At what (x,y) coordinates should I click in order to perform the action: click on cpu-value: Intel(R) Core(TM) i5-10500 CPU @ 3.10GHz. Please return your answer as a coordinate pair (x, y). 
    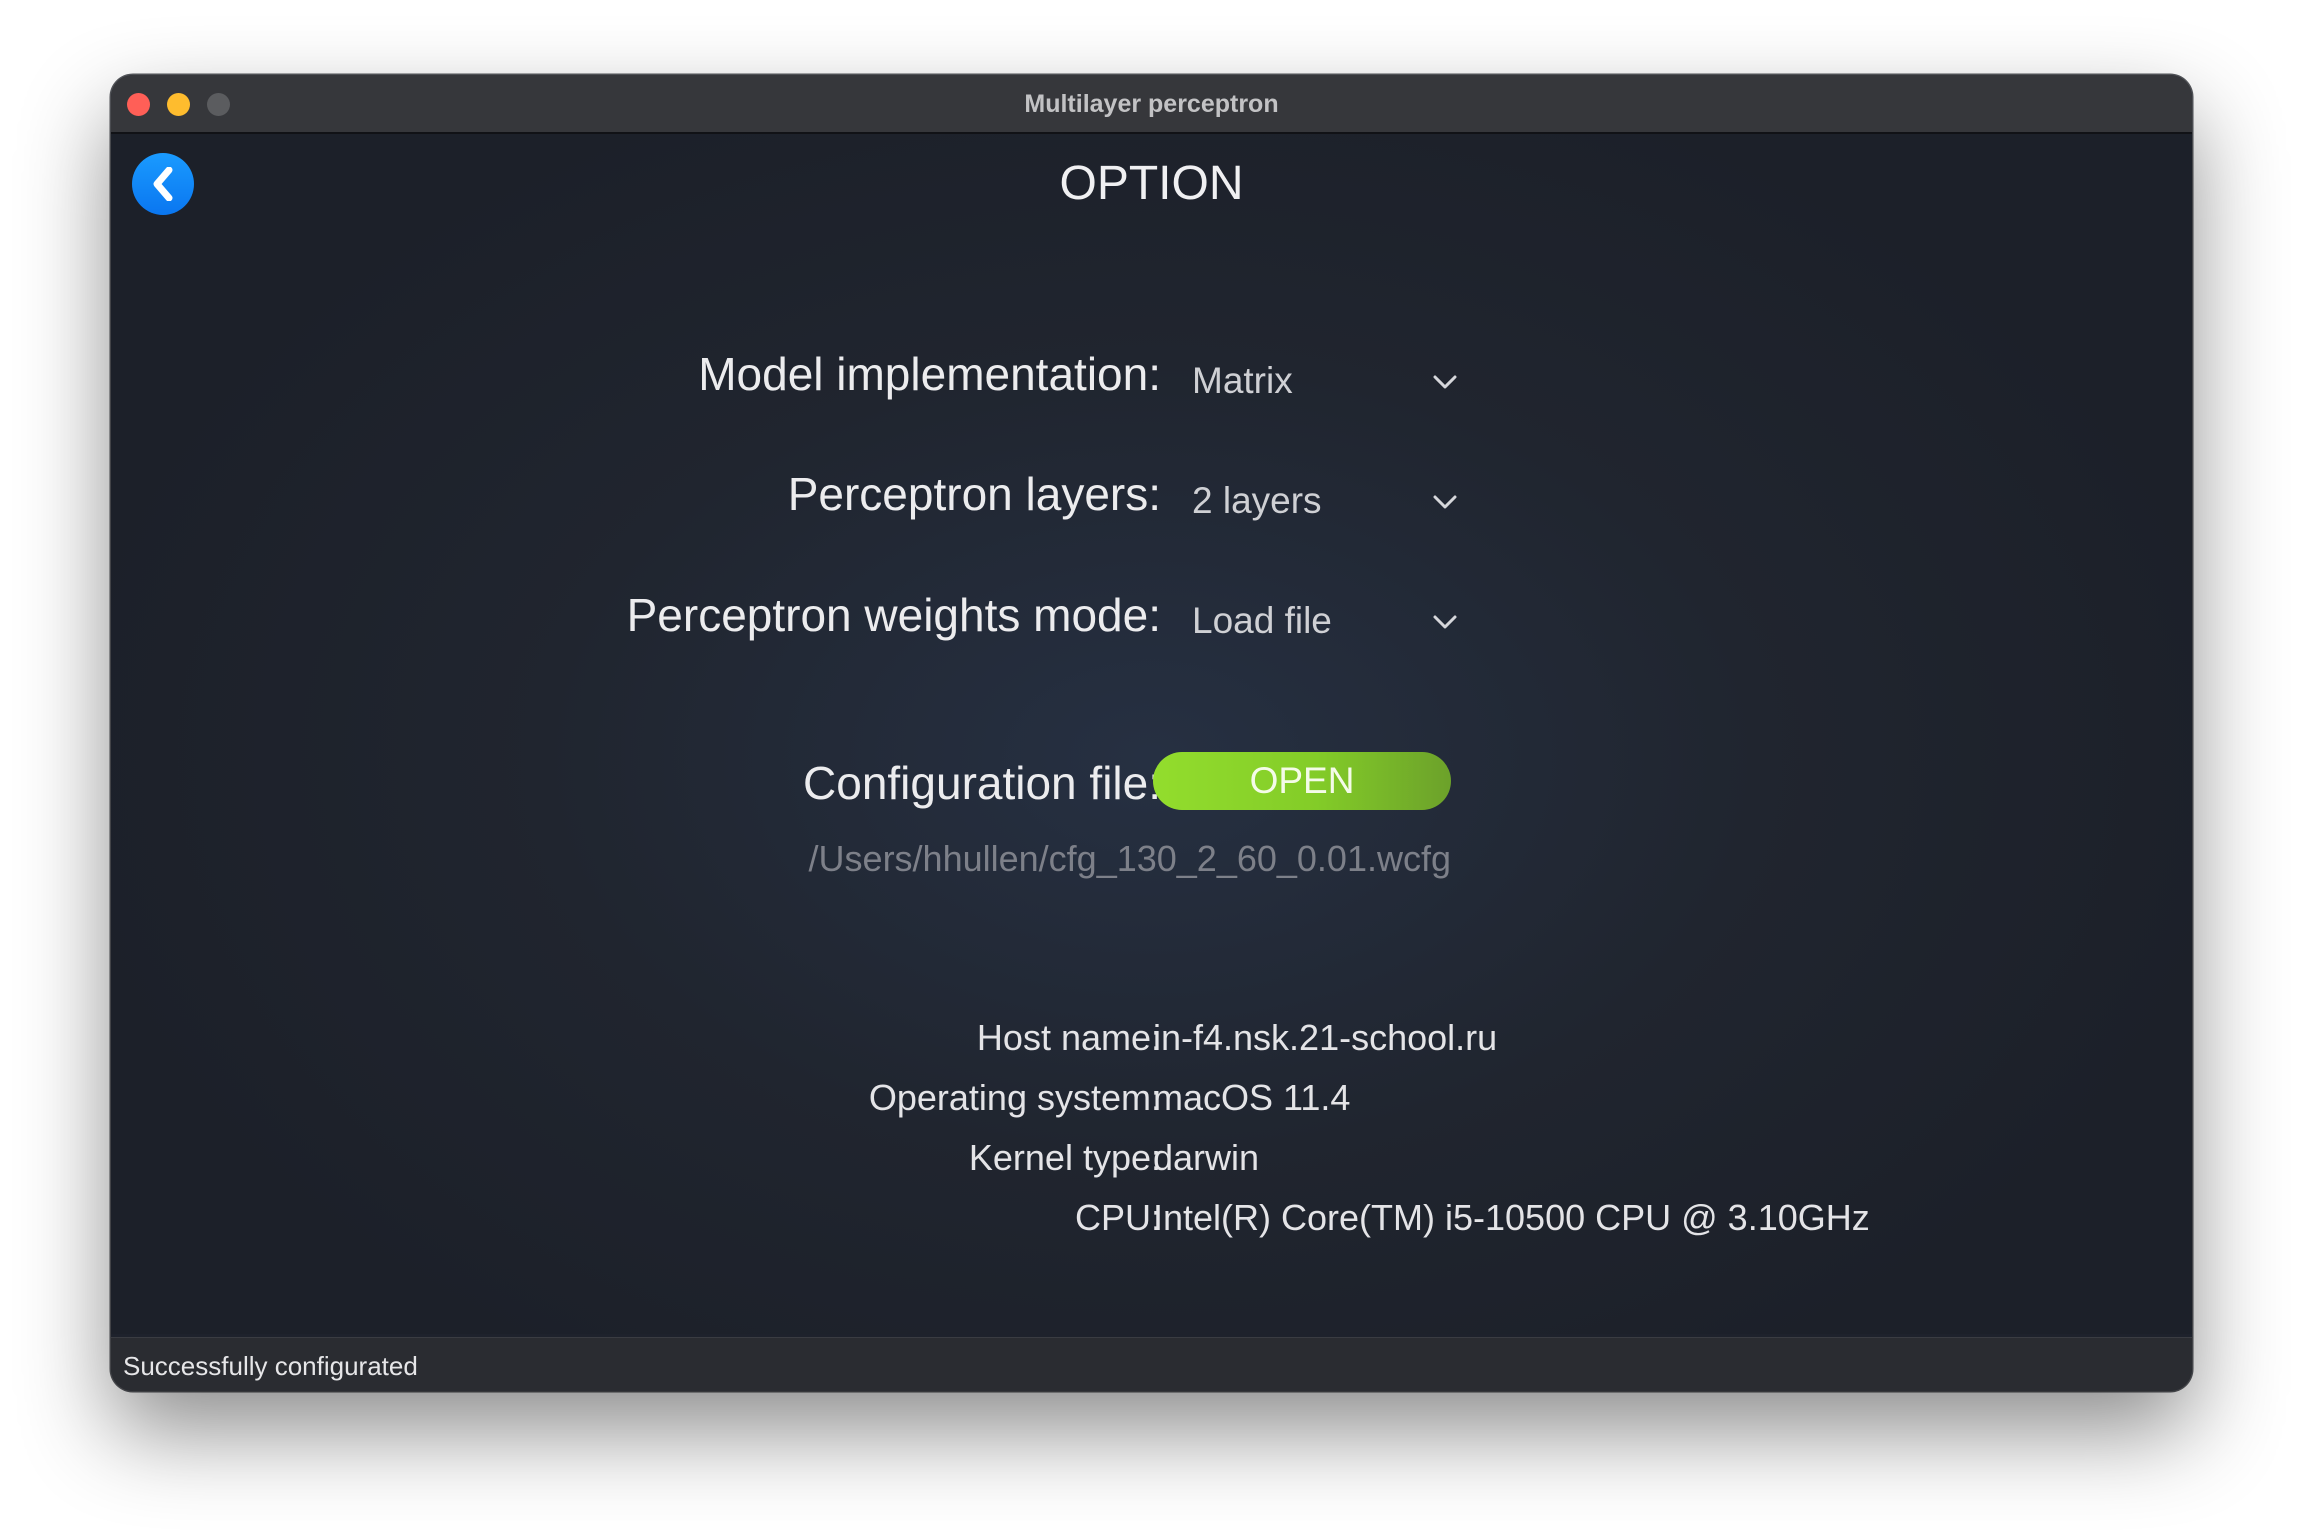
    Looking at the image, I should click on (1511, 1217).